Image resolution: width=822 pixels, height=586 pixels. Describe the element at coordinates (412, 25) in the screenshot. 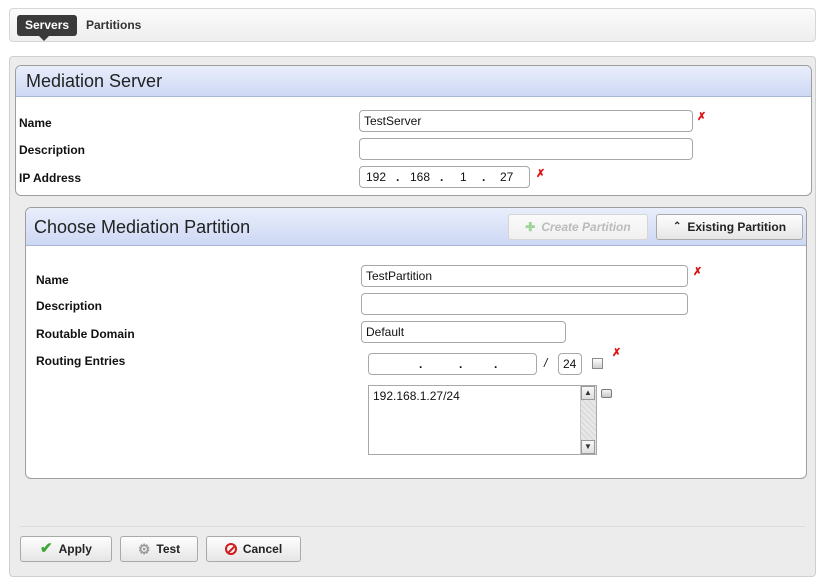

I see `tab-bar: Servers Partitions` at that location.